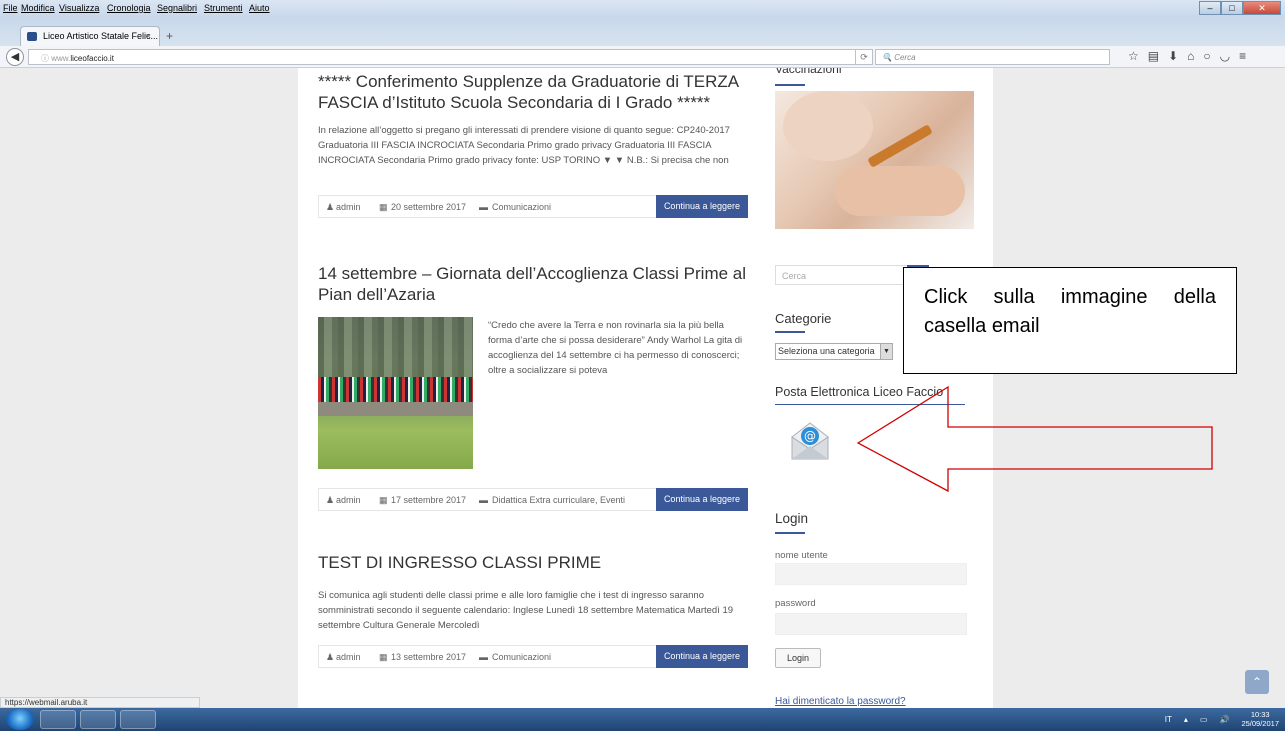  I want to click on username-field, so click(871, 574).